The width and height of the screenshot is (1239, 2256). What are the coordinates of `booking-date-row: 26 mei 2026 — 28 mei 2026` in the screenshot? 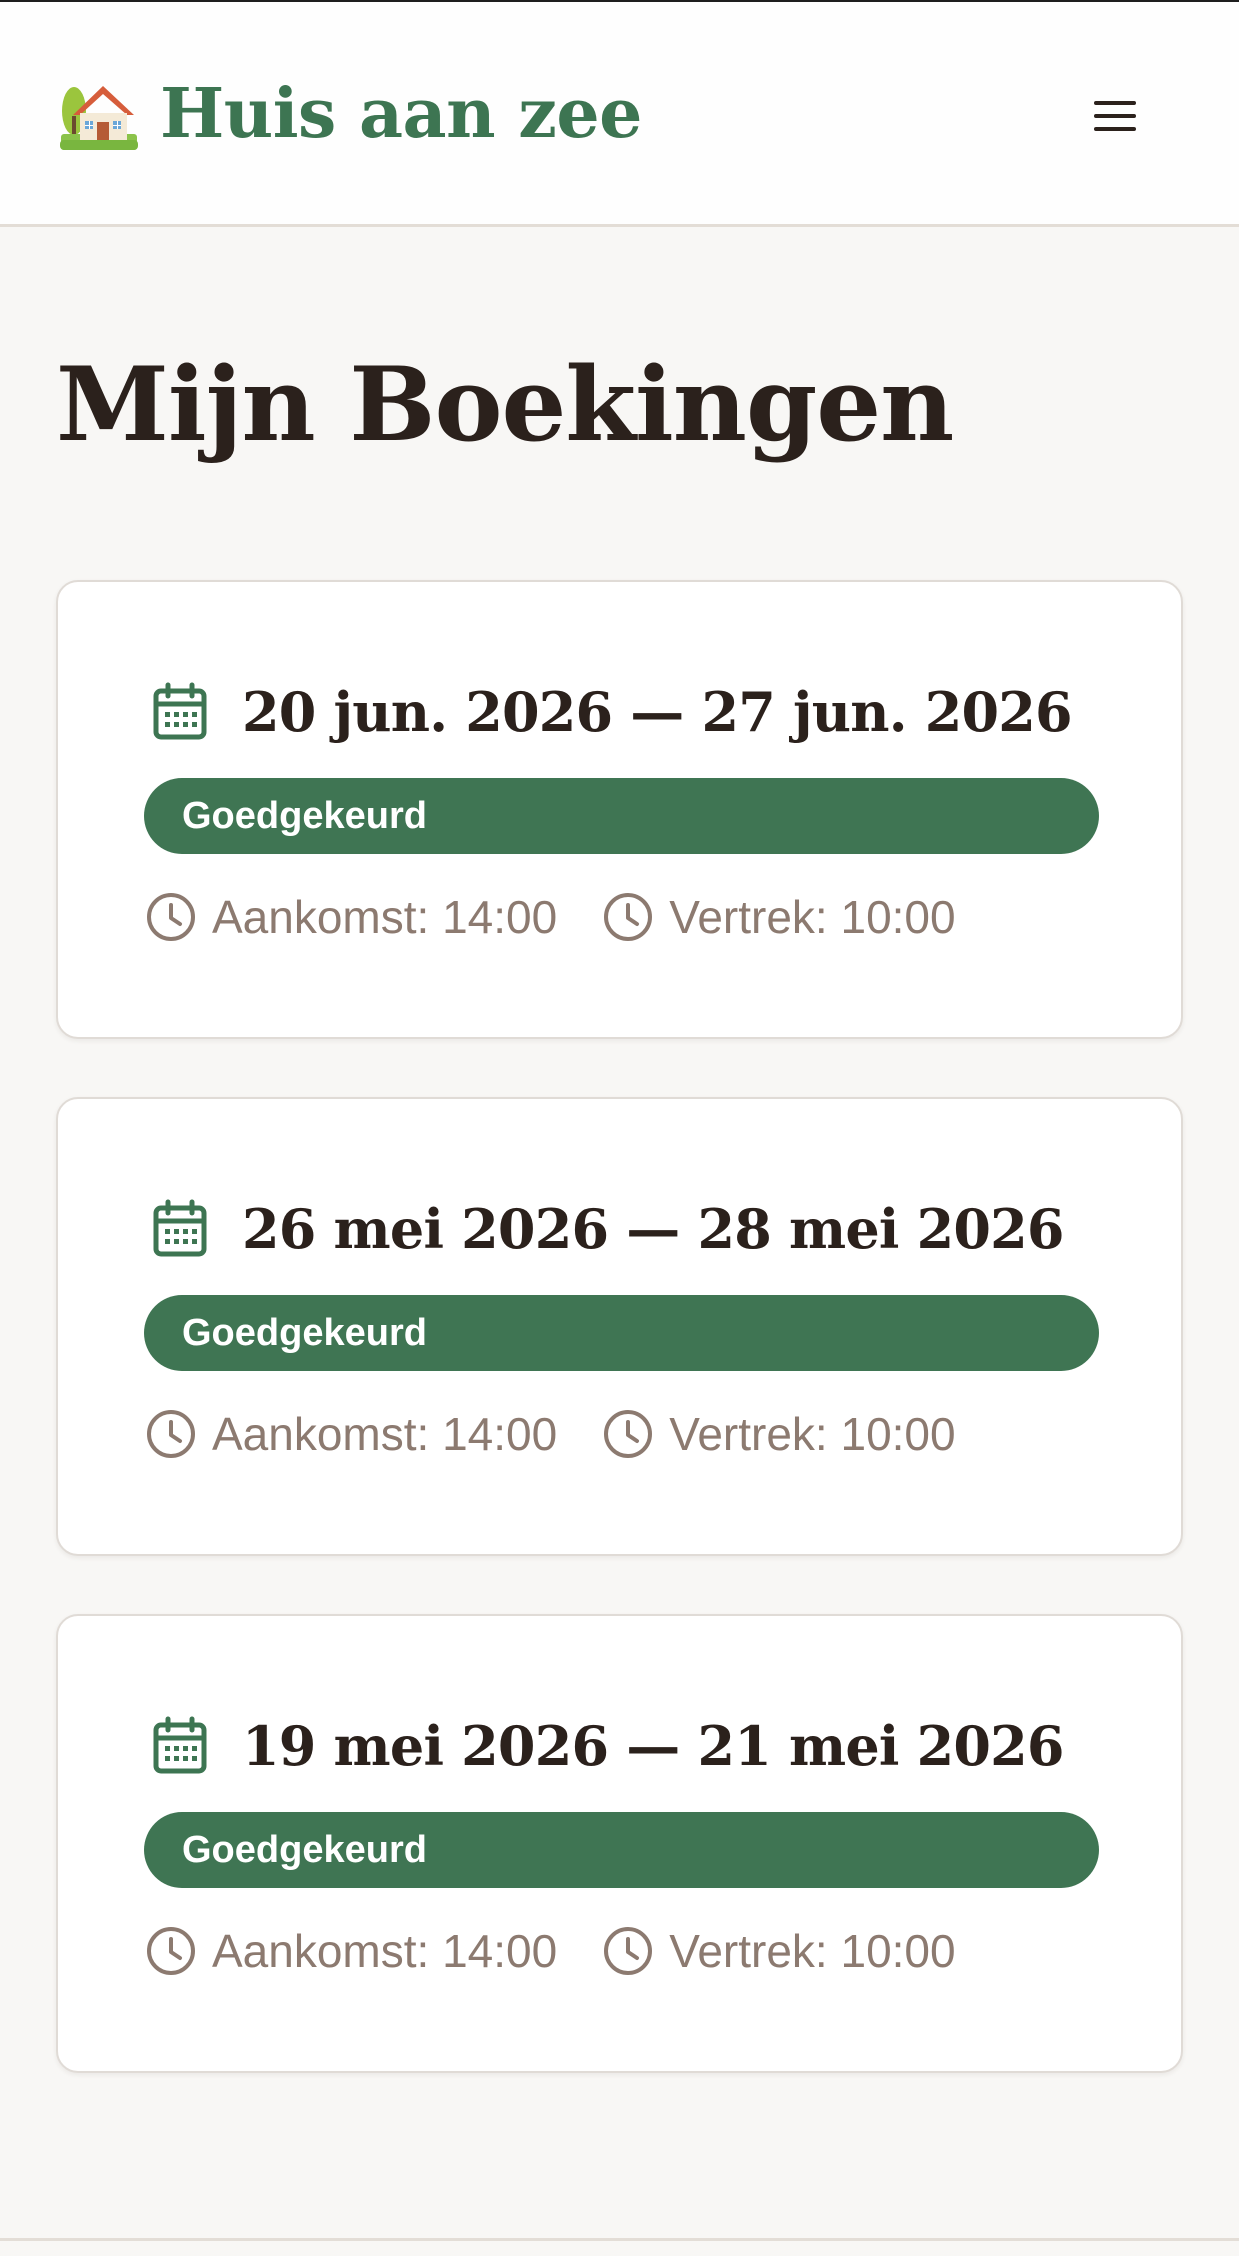 It's located at (606, 1229).